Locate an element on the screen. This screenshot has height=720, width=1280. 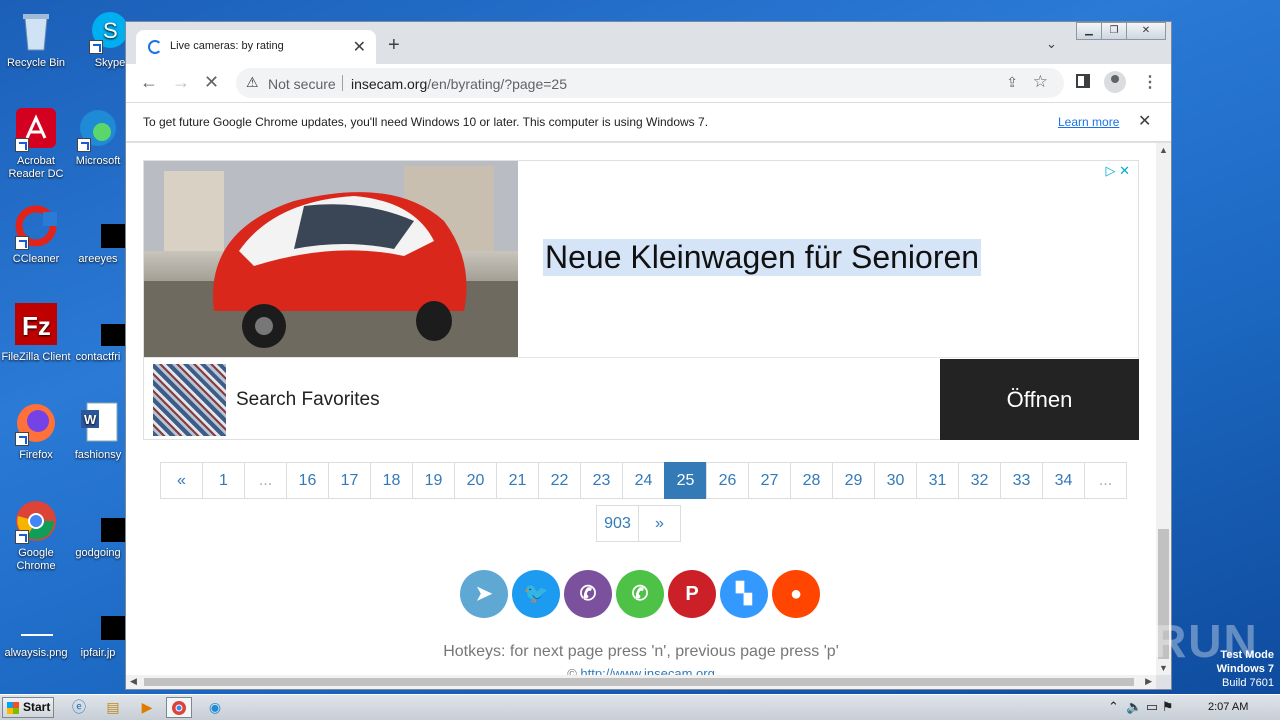
system-tray-icons: ⌃ 🔈 ▭ ⚑ is located at coordinates (1140, 707).